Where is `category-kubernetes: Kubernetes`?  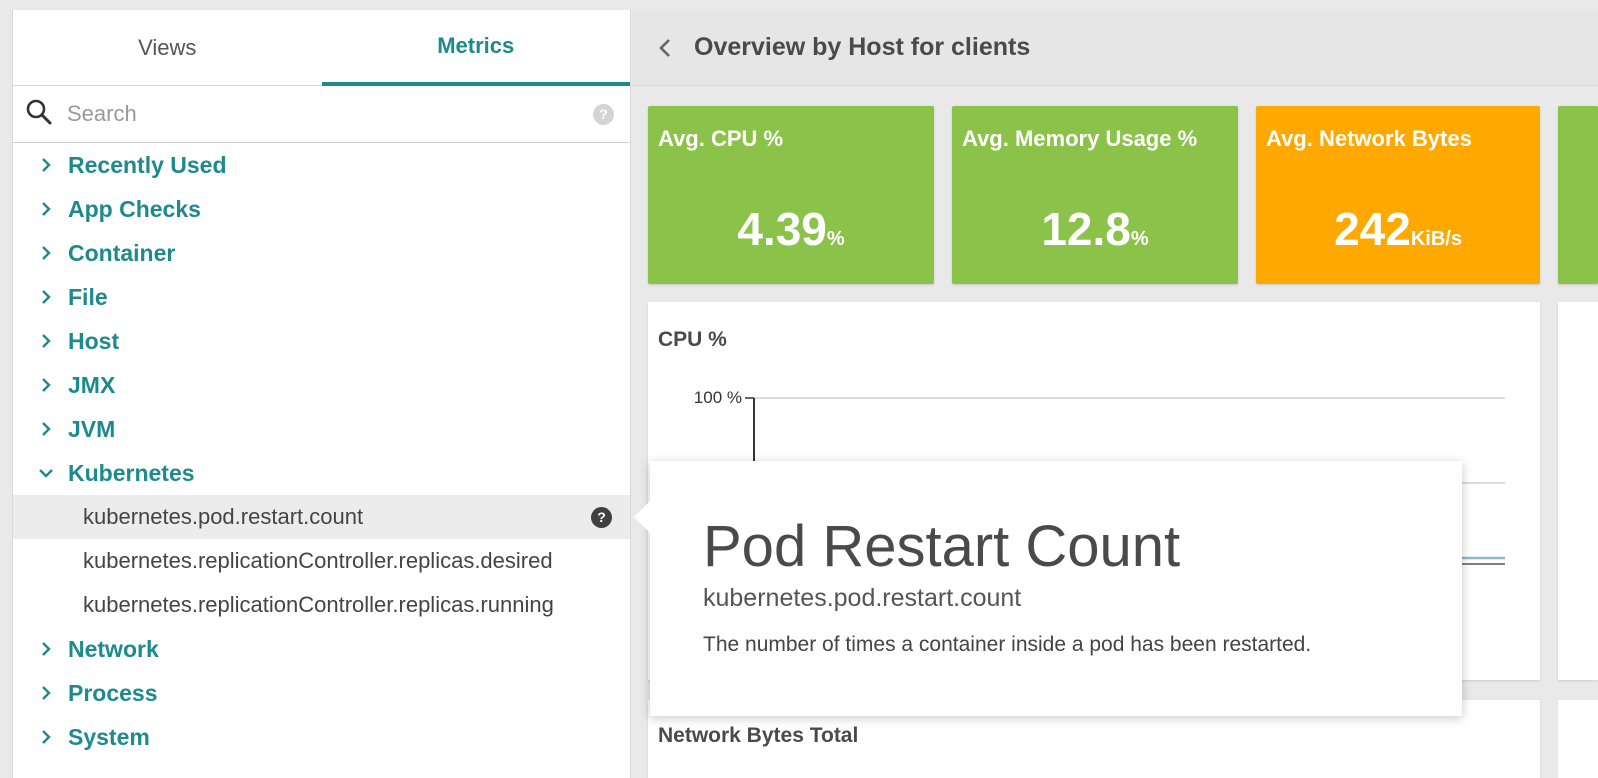 category-kubernetes: Kubernetes is located at coordinates (321, 473).